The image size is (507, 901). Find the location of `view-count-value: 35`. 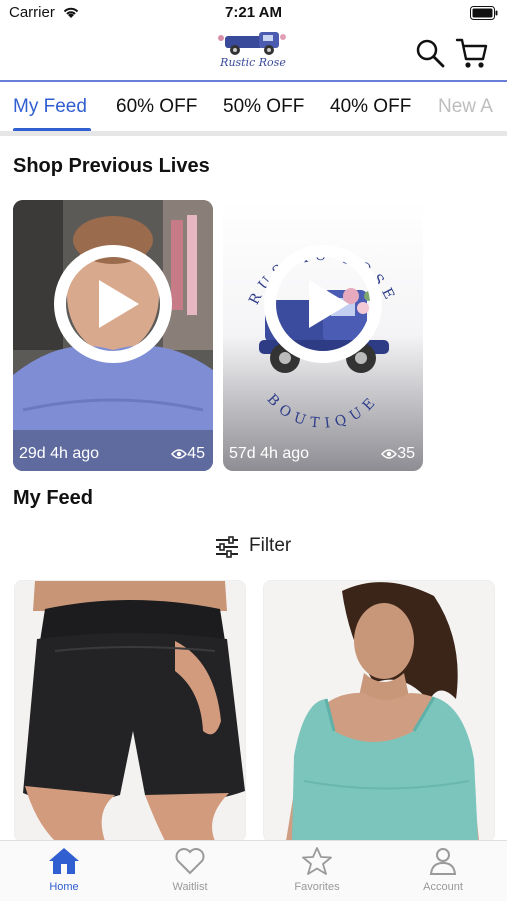

view-count-value: 35 is located at coordinates (406, 453).